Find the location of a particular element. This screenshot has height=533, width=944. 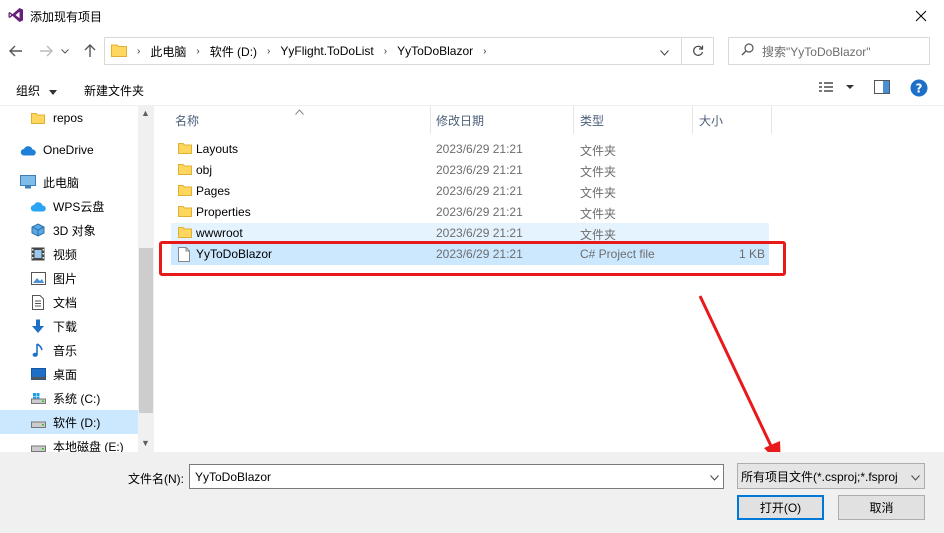

column-header-type: 类型 is located at coordinates (592, 120).